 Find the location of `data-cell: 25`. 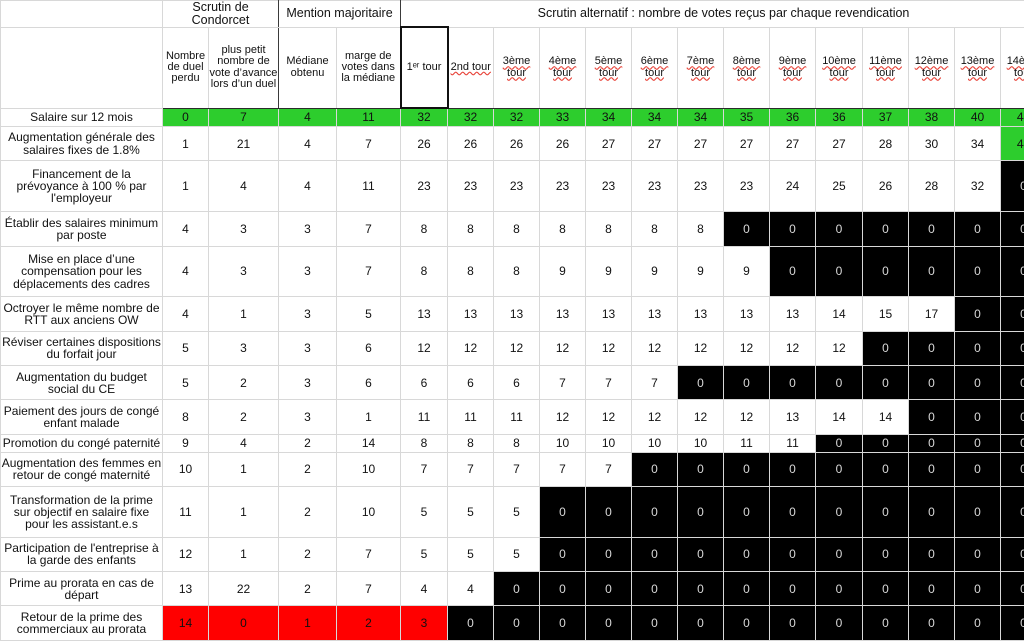

data-cell: 25 is located at coordinates (839, 186).